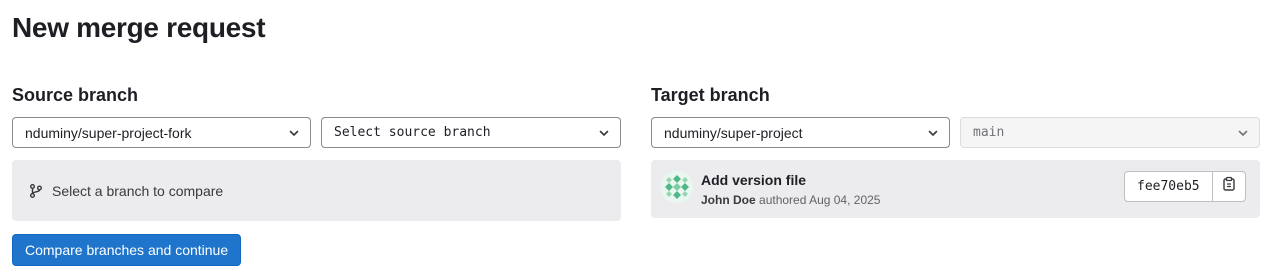  What do you see at coordinates (710, 95) in the screenshot?
I see `target-branch-heading: Target branch` at bounding box center [710, 95].